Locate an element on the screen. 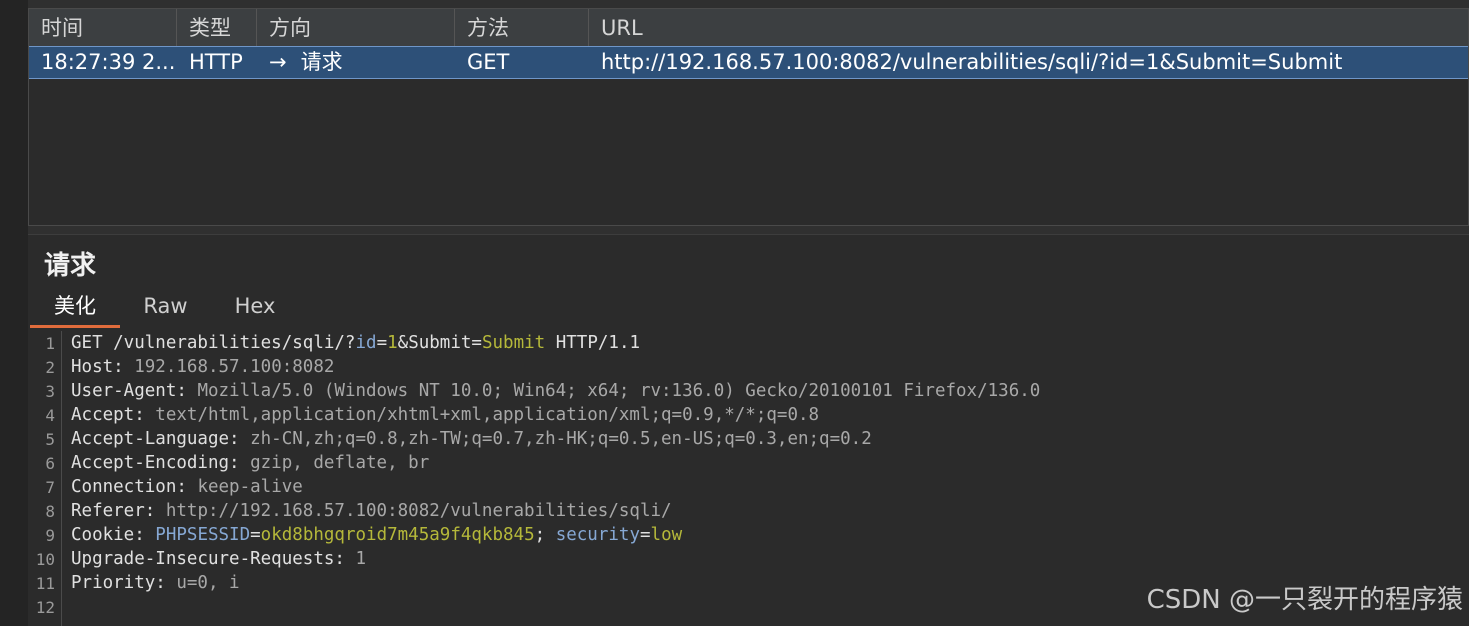  code-line-host: Host: 192.168.57.100:8082 is located at coordinates (202, 367).